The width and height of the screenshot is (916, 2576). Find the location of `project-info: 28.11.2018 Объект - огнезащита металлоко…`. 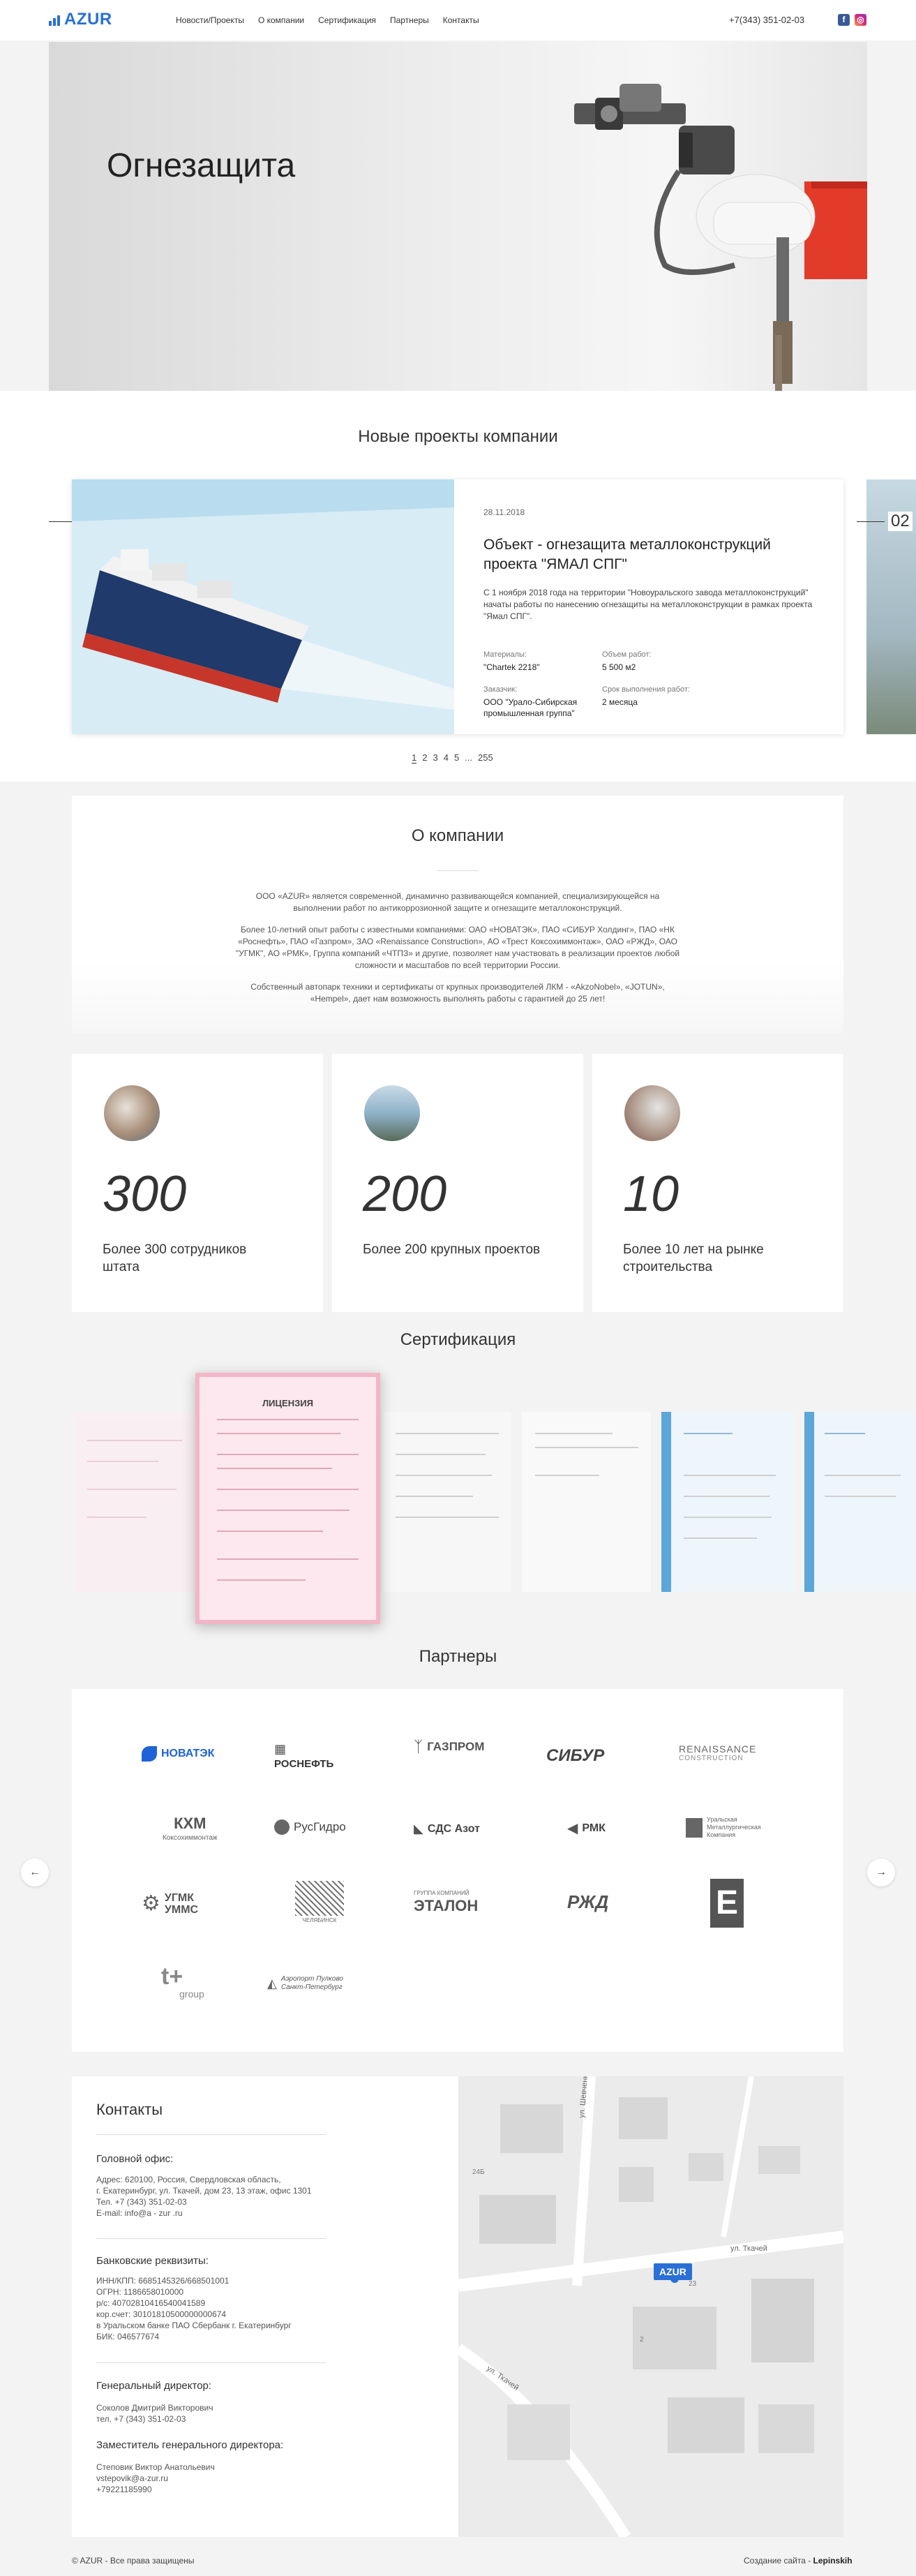

project-info: 28.11.2018 Объект - огнезащита металлоко… is located at coordinates (650, 613).